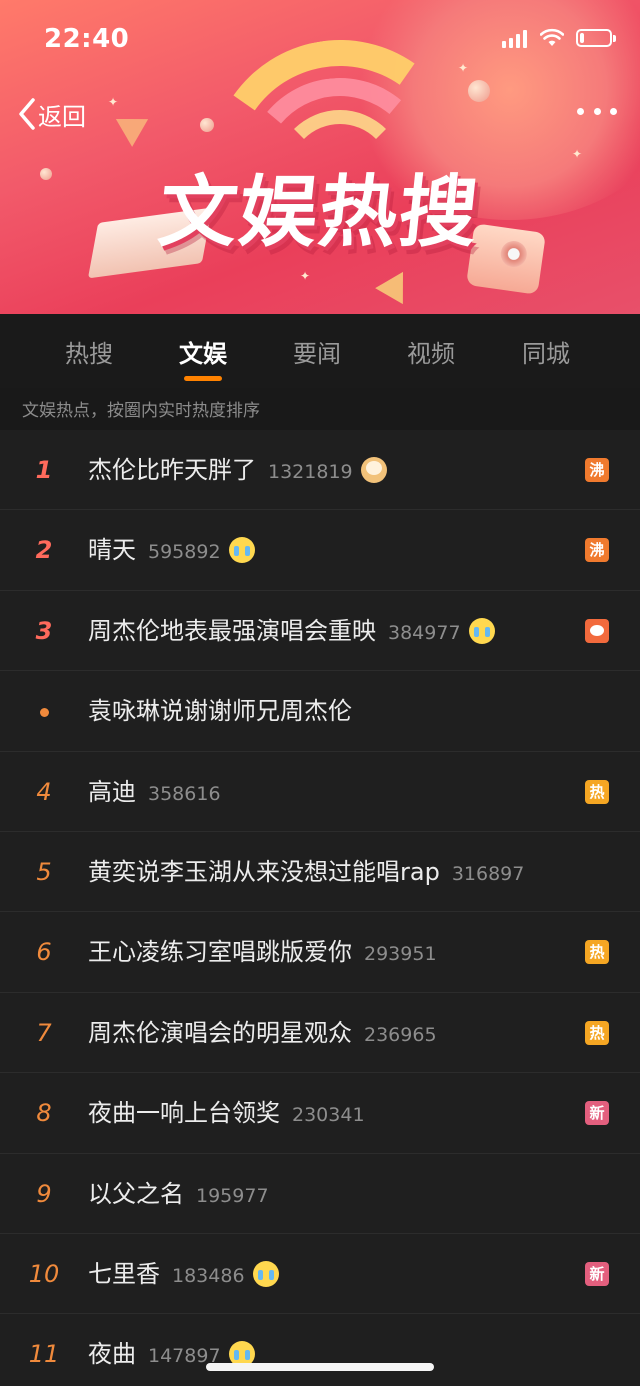  Describe the element at coordinates (328, 1115) in the screenshot. I see `heat-count: 230341` at that location.